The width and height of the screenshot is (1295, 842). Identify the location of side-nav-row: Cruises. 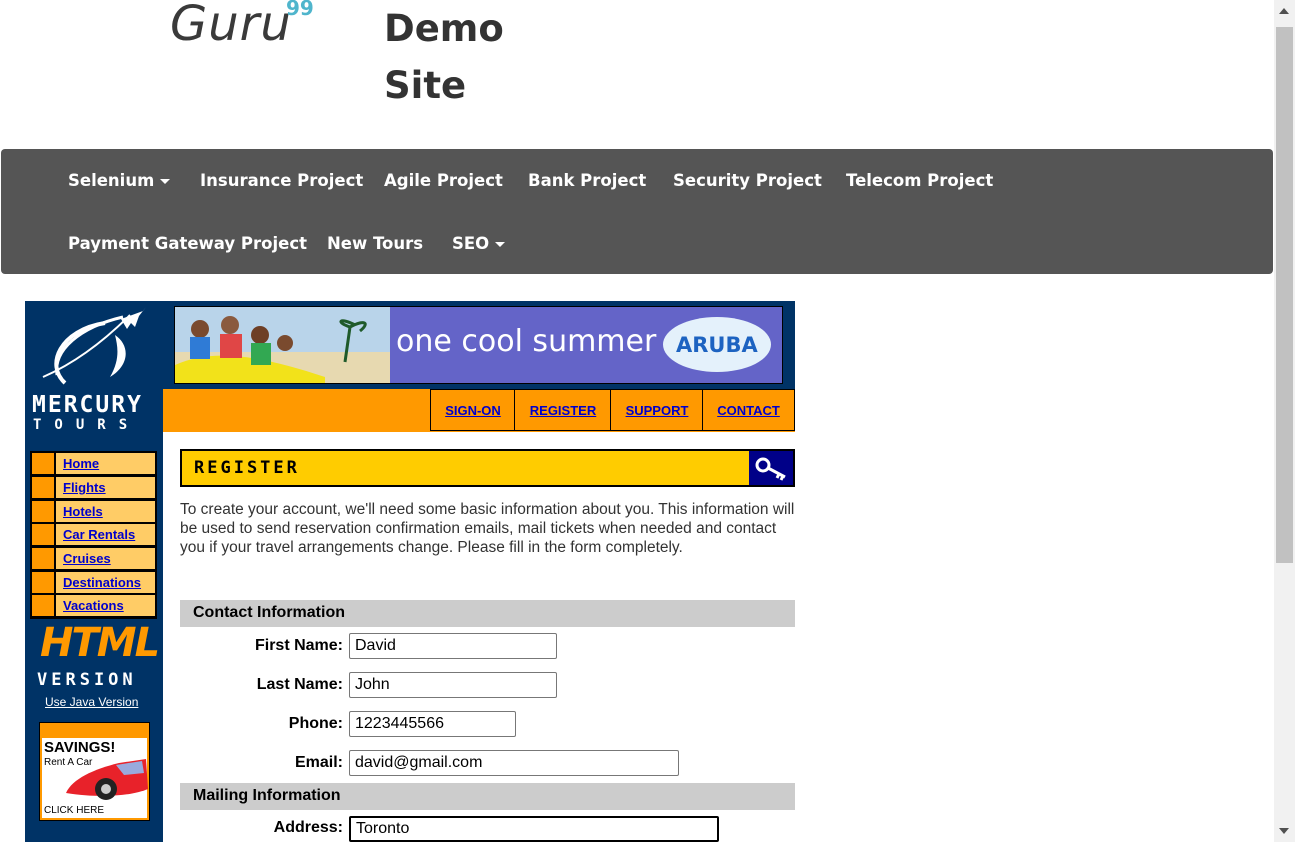
(93, 558).